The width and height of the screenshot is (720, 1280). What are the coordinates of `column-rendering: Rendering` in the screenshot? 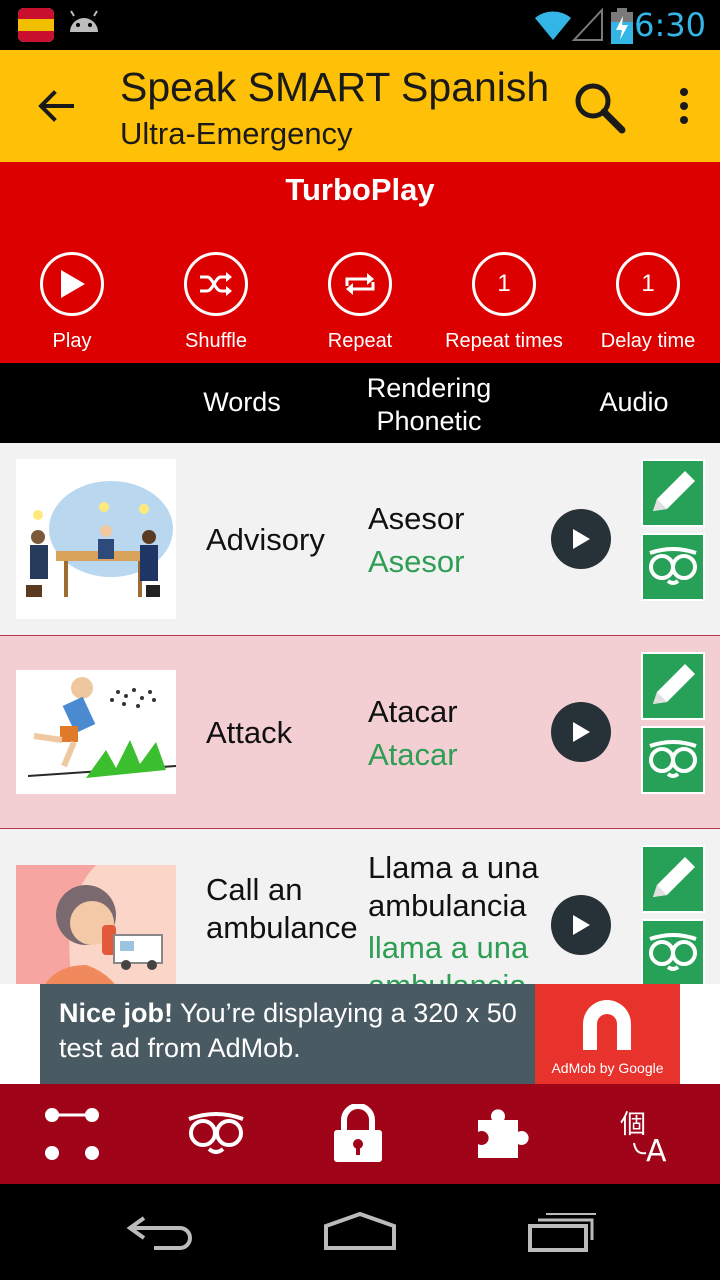 It's located at (429, 388).